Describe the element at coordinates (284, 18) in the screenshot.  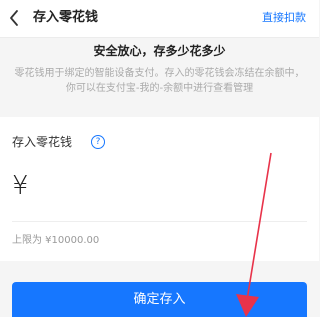
I see `direct-debit-link: 直接扣款` at that location.